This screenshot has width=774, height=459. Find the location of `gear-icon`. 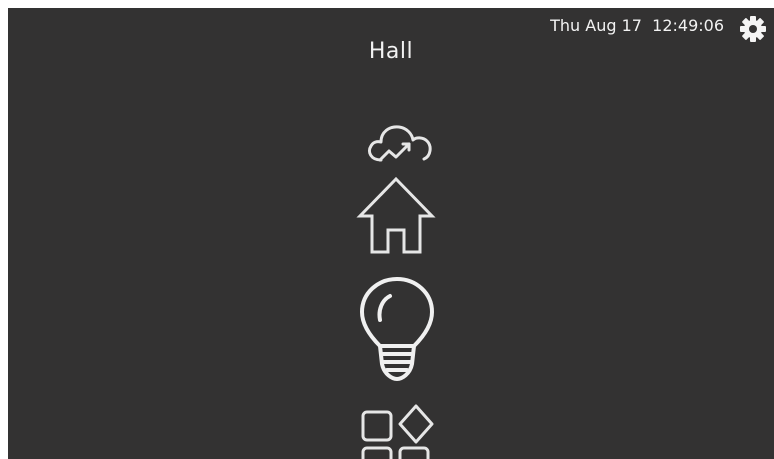

gear-icon is located at coordinates (753, 29).